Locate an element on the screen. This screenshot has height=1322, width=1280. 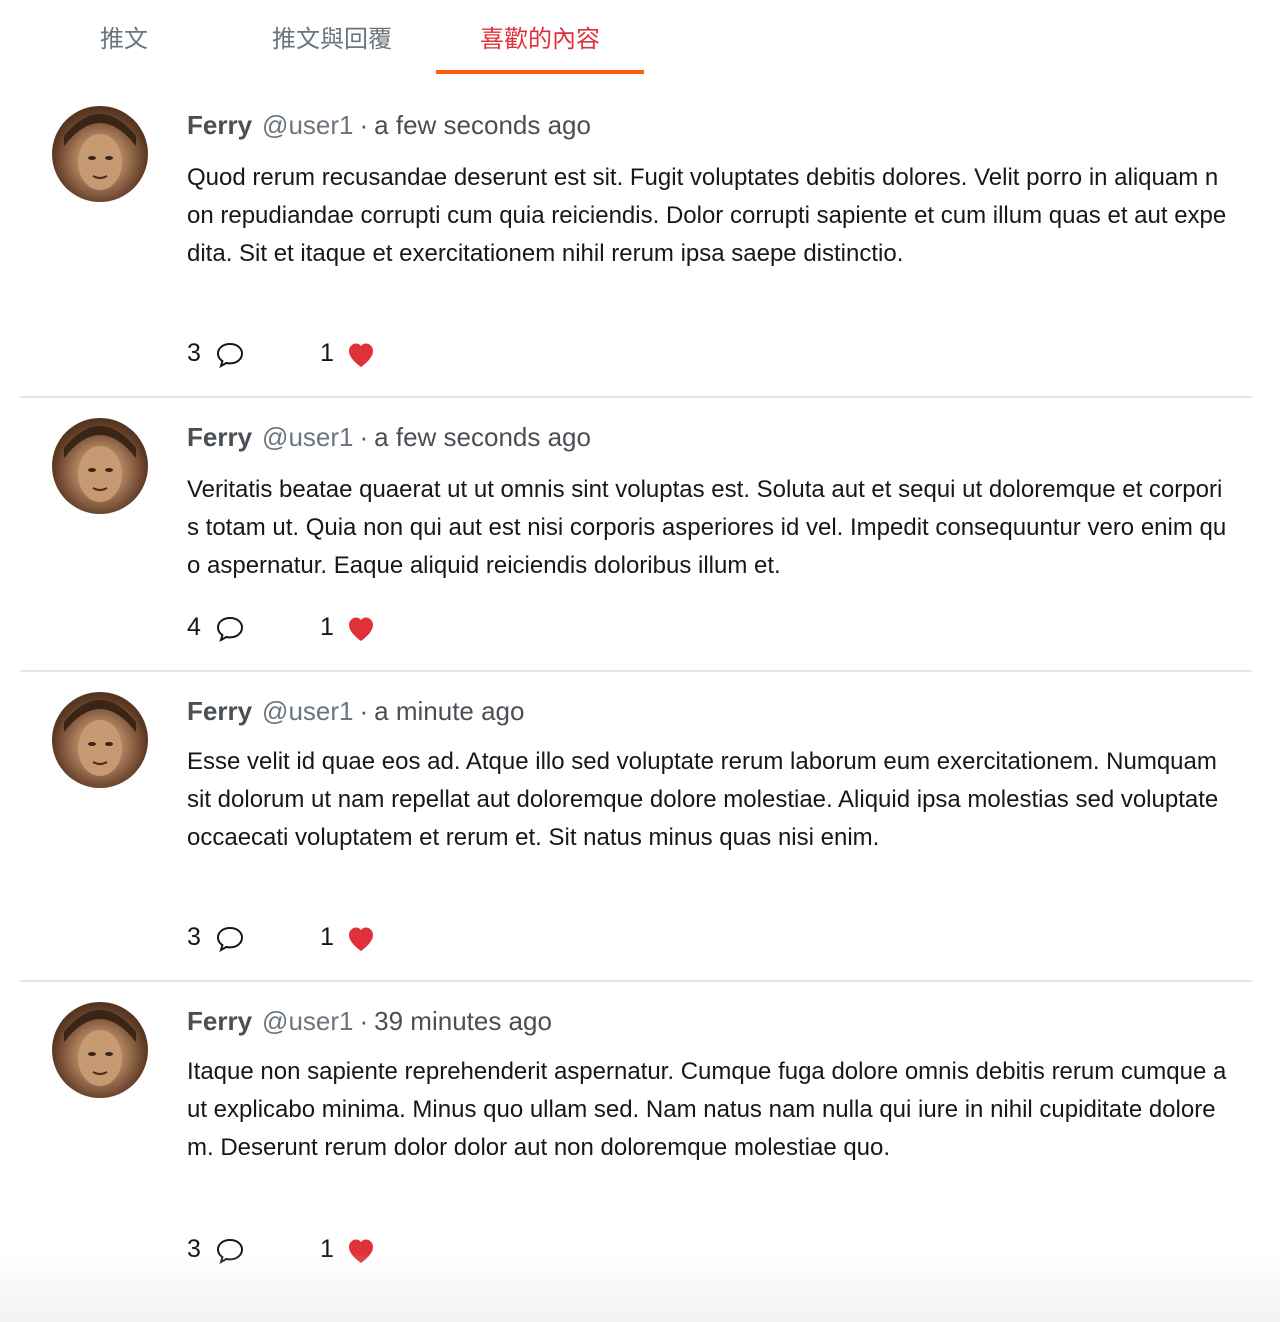
tab-tweets-and-replies: 推文與回覆 is located at coordinates (332, 37).